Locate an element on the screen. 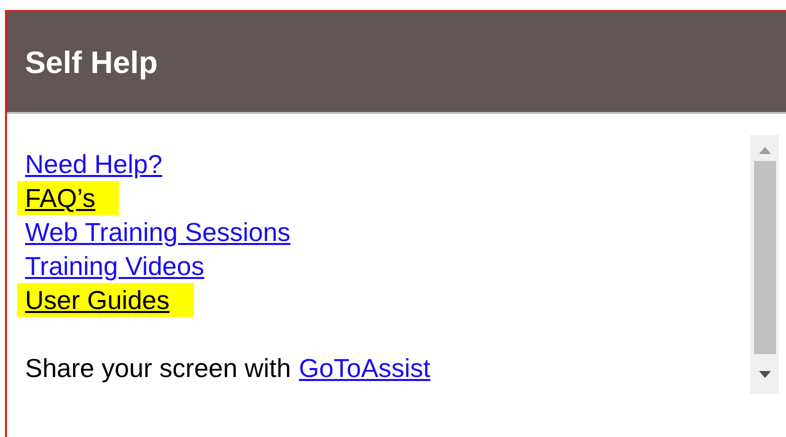  scrollbar is located at coordinates (764, 264).